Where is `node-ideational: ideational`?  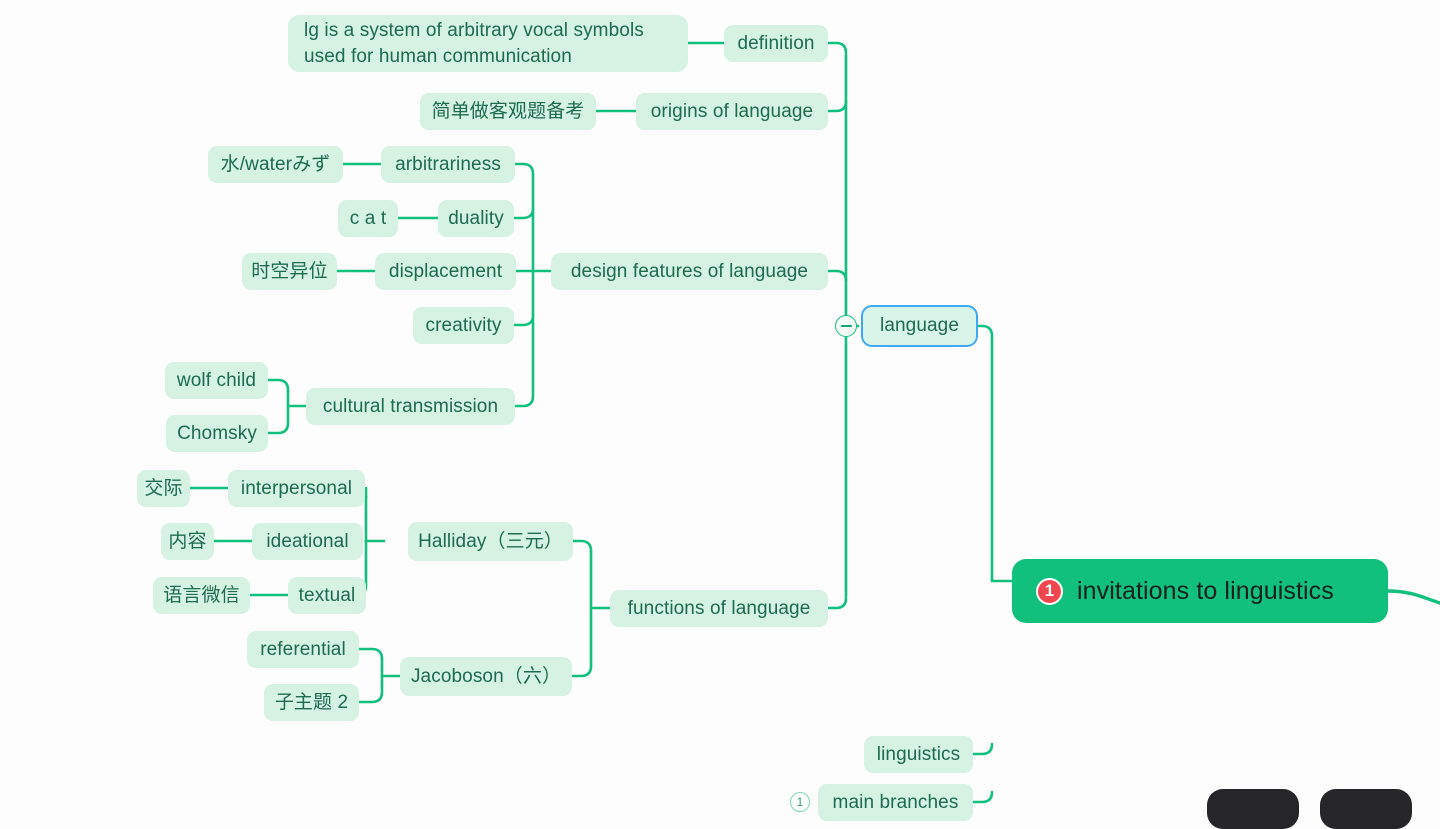 node-ideational: ideational is located at coordinates (307, 541).